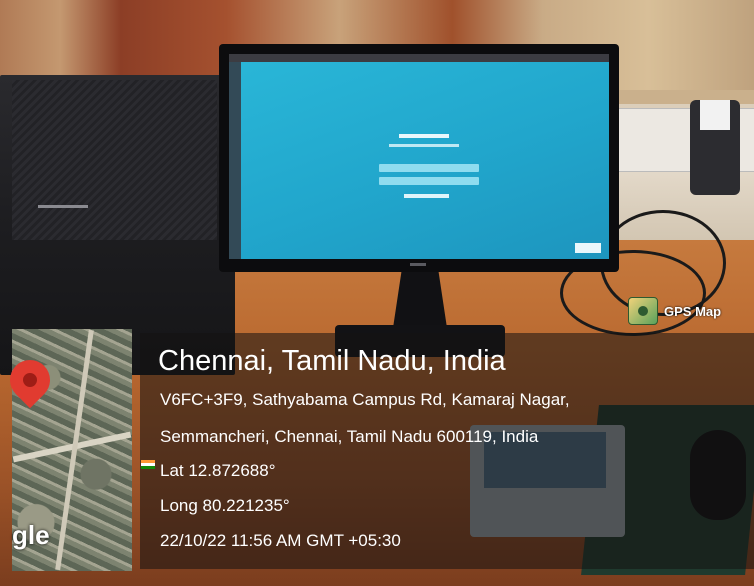 Image resolution: width=754 pixels, height=586 pixels. Describe the element at coordinates (426, 196) in the screenshot. I see `login-link` at that location.